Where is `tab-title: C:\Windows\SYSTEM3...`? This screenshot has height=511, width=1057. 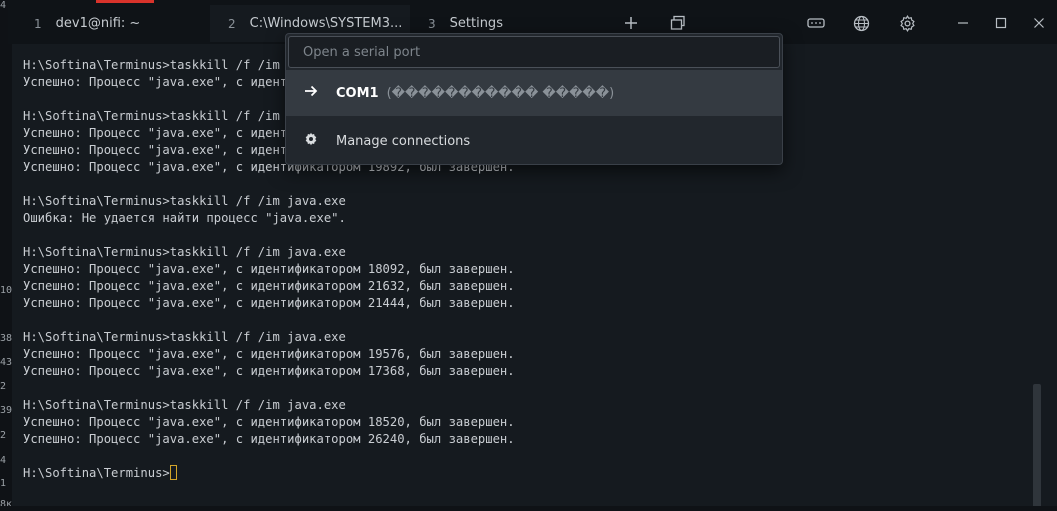 tab-title: C:\Windows\SYSTEM3... is located at coordinates (326, 23).